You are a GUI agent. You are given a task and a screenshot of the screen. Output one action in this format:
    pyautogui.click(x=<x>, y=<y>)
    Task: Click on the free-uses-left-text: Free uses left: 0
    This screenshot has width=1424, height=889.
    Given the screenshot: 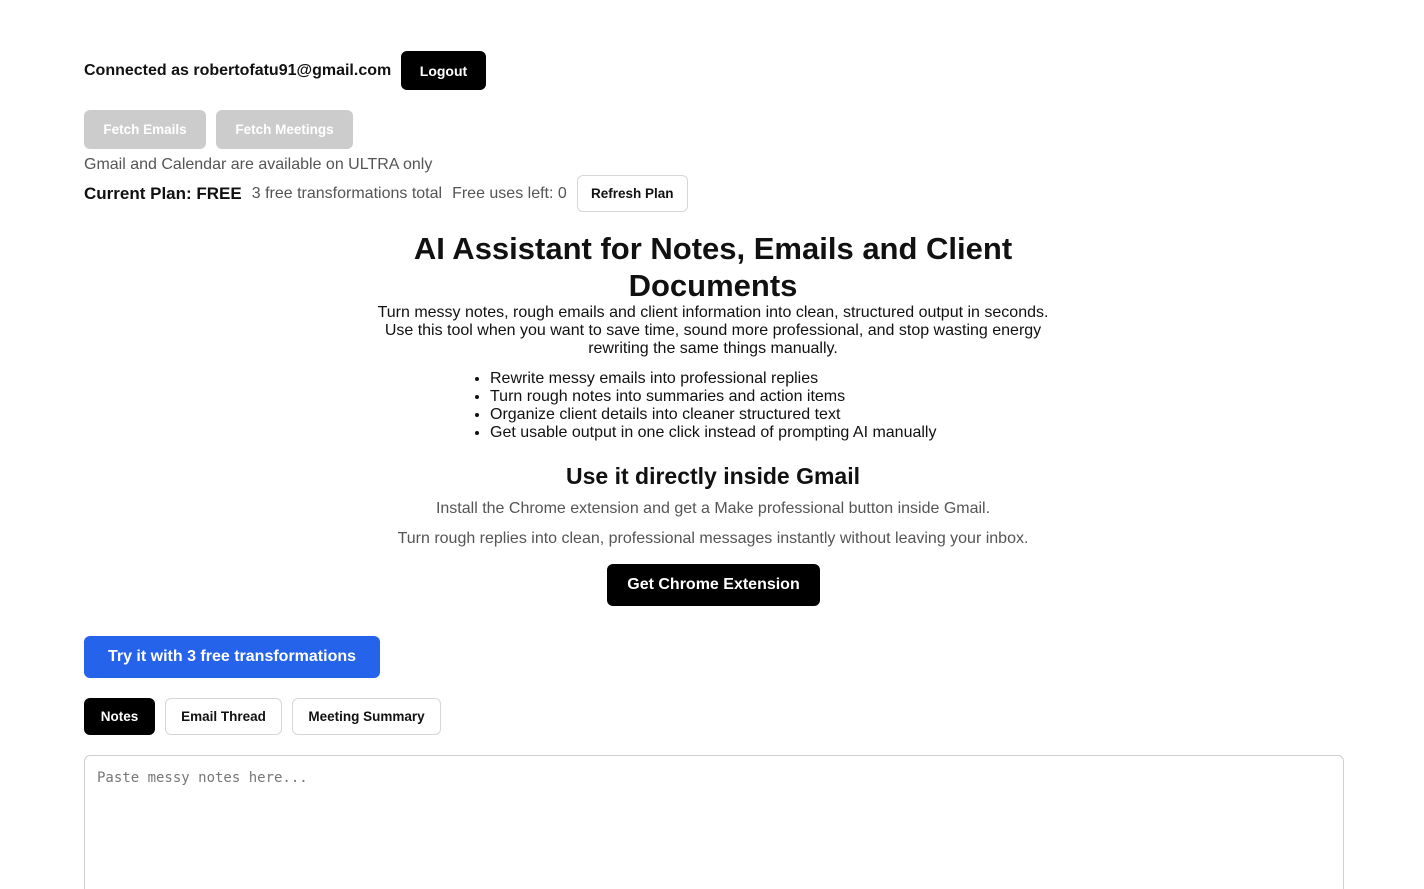 What is the action you would take?
    pyautogui.click(x=509, y=193)
    